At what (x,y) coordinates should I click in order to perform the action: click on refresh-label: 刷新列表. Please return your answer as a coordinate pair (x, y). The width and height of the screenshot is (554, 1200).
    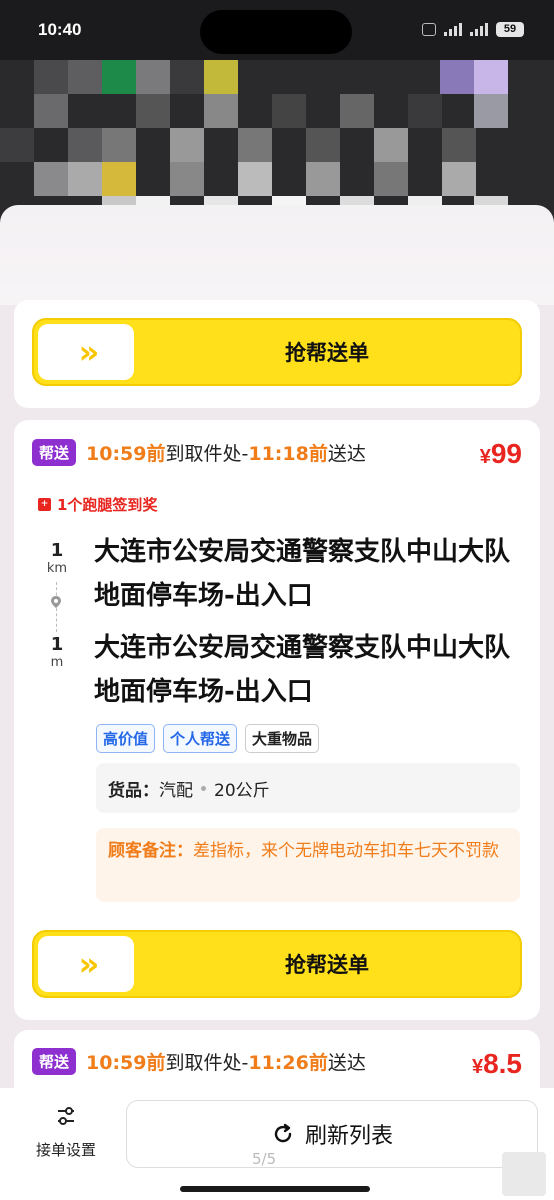
    Looking at the image, I should click on (348, 1136).